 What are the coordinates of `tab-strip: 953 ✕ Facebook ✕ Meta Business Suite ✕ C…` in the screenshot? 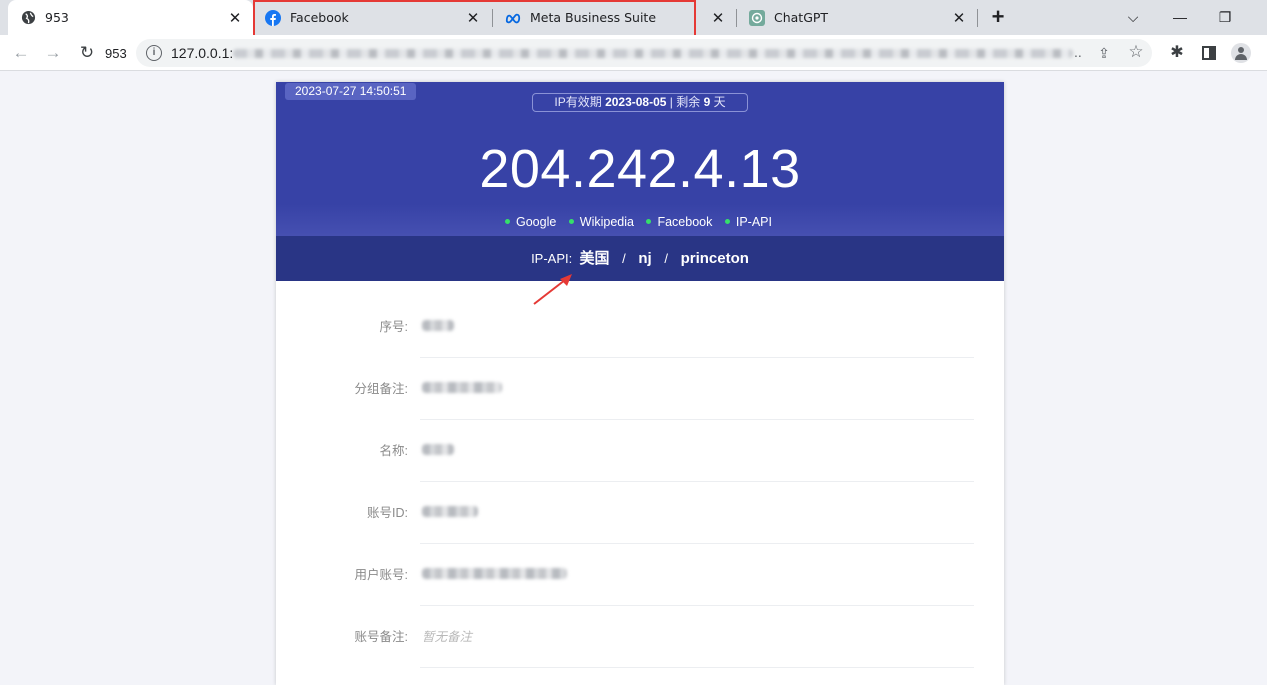 It's located at (633, 19).